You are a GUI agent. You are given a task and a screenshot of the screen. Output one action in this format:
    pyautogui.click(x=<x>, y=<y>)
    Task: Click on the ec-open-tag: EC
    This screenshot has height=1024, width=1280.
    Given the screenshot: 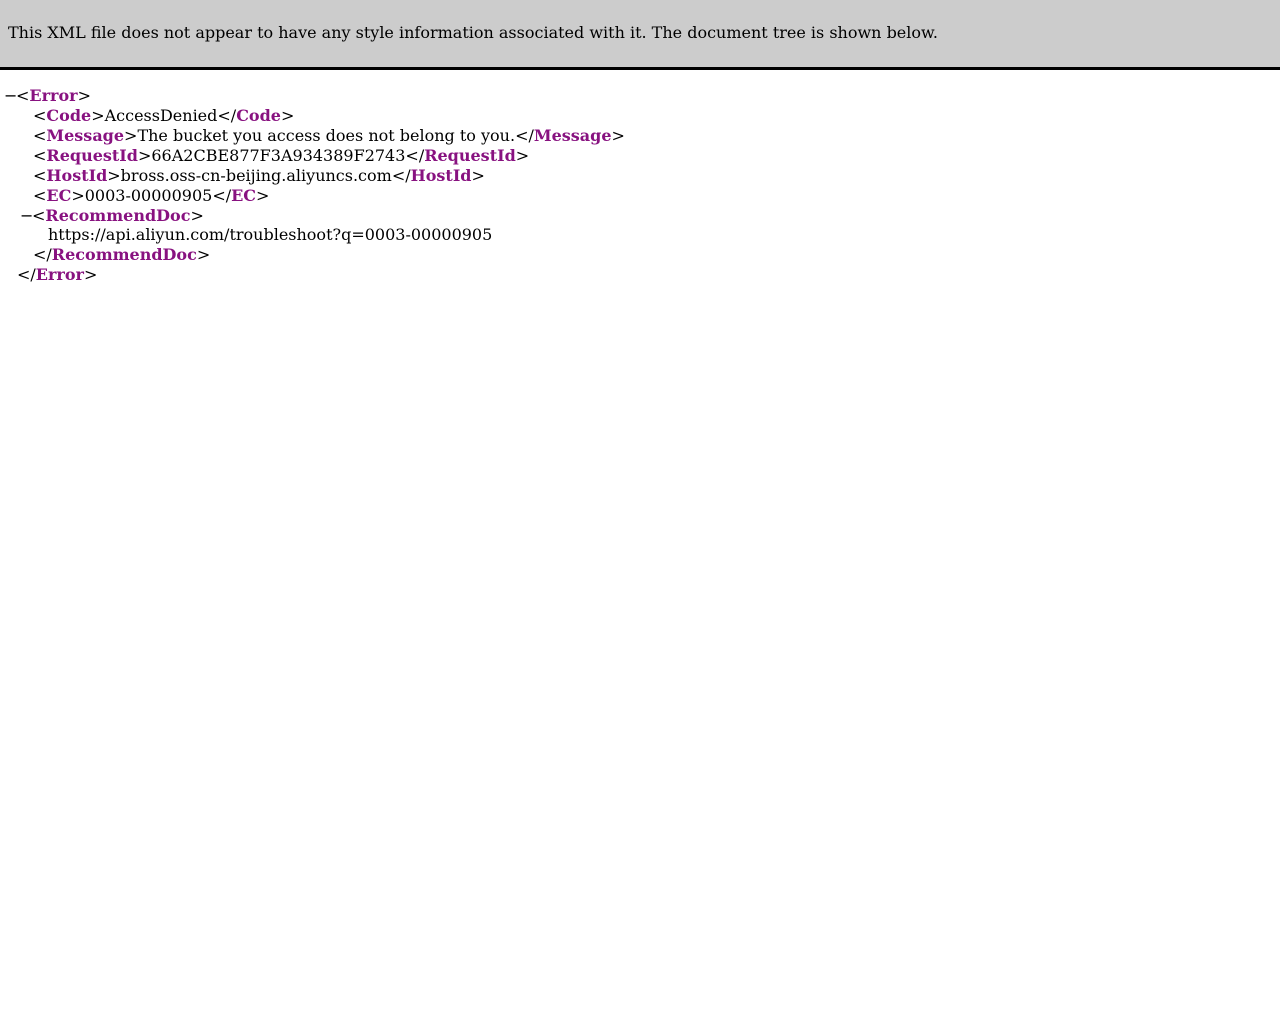 What is the action you would take?
    pyautogui.click(x=59, y=195)
    